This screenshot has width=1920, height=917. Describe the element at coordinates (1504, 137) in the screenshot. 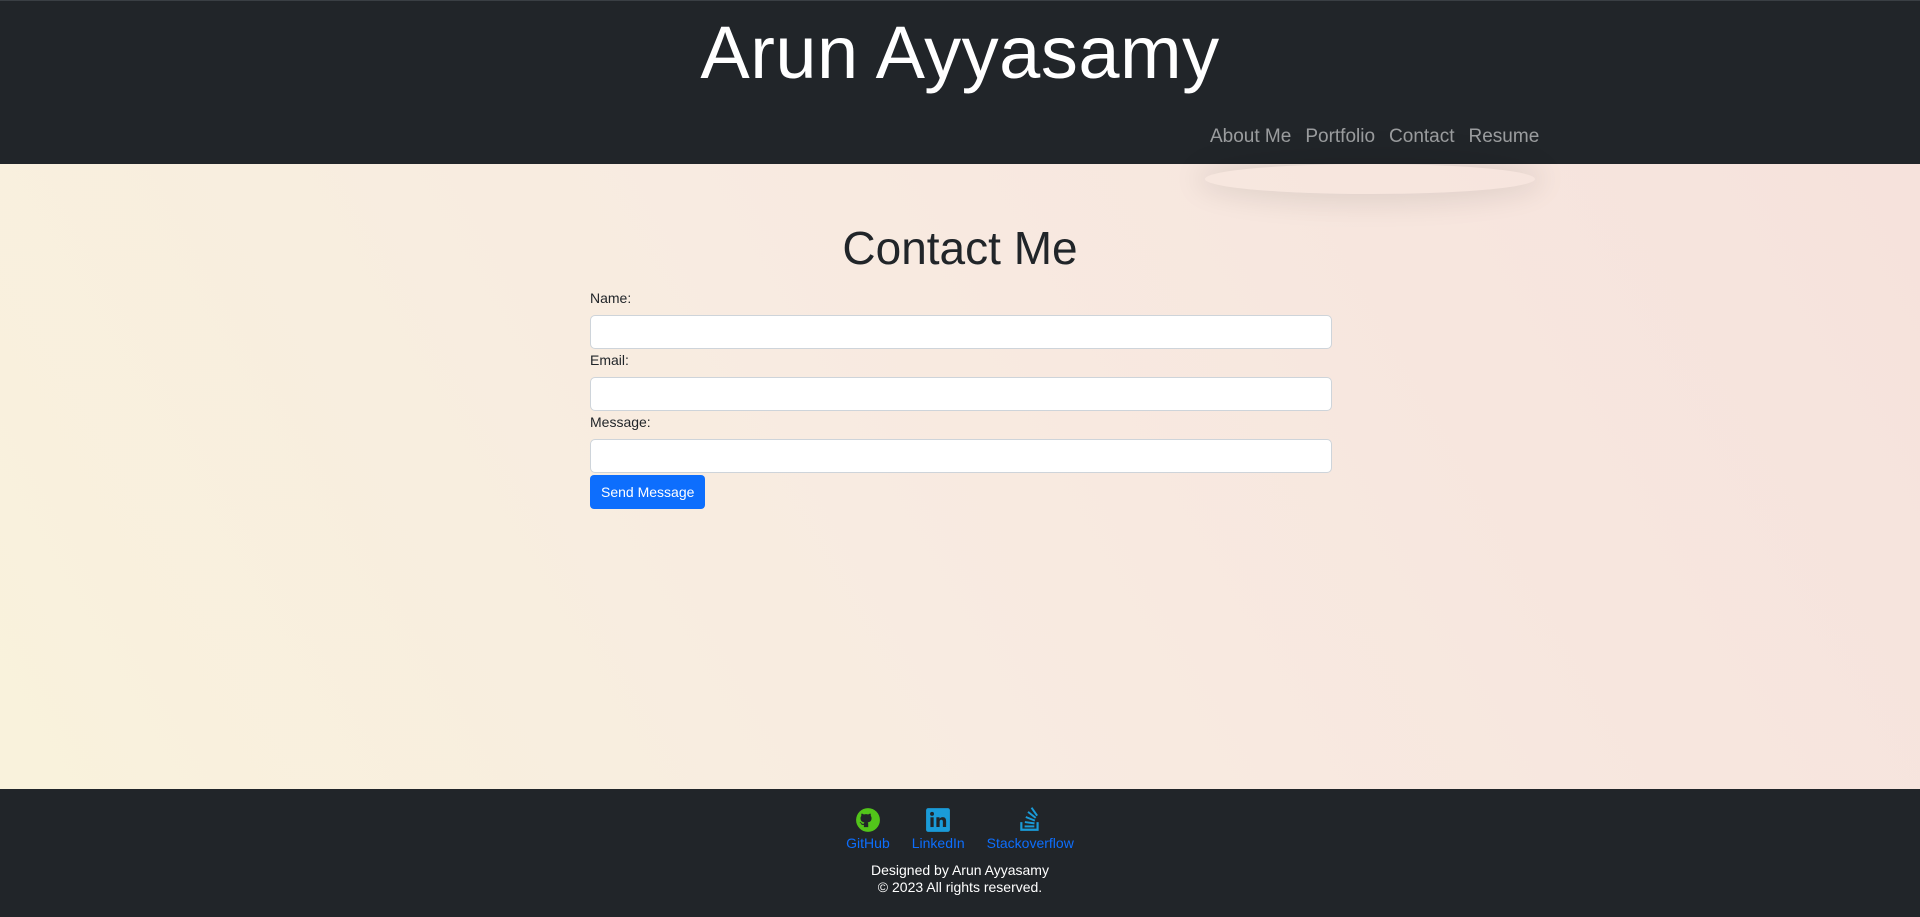

I see `nav-link-resume: Resume` at that location.